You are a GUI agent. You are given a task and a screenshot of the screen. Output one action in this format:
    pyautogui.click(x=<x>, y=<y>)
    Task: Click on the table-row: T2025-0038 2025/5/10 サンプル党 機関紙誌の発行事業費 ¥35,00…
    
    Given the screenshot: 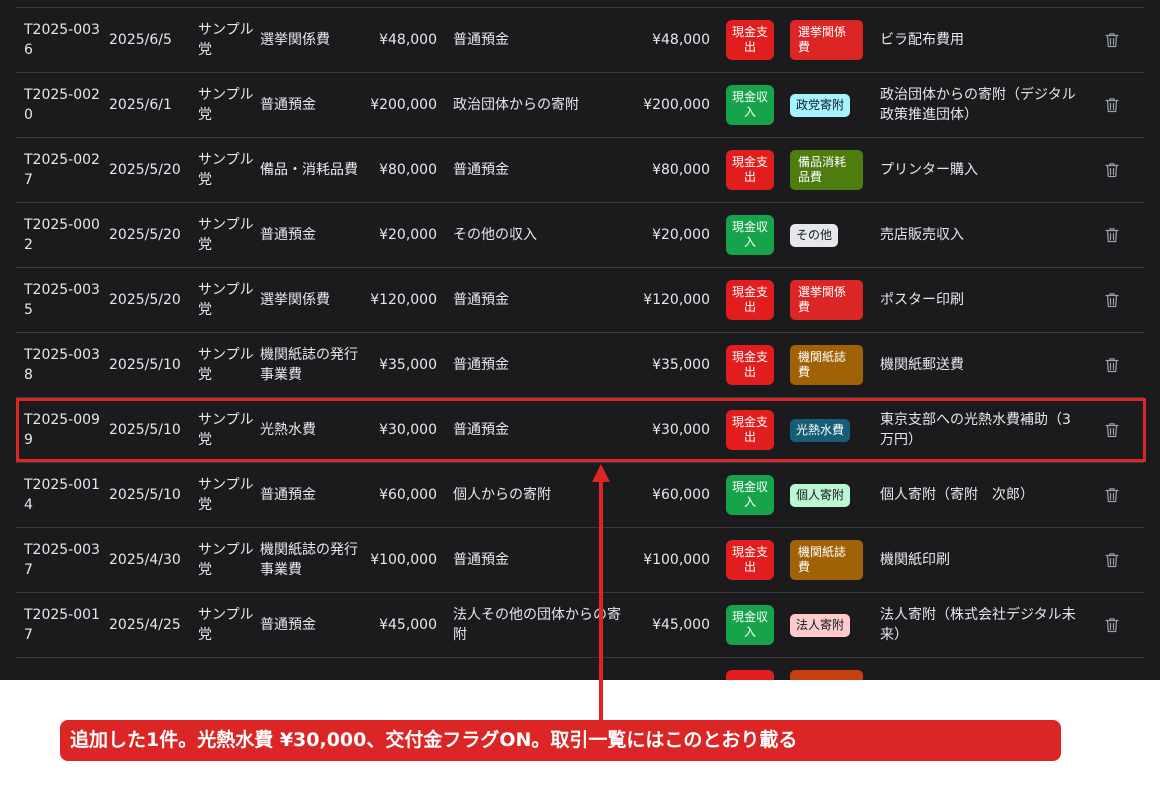 What is the action you would take?
    pyautogui.click(x=580, y=365)
    